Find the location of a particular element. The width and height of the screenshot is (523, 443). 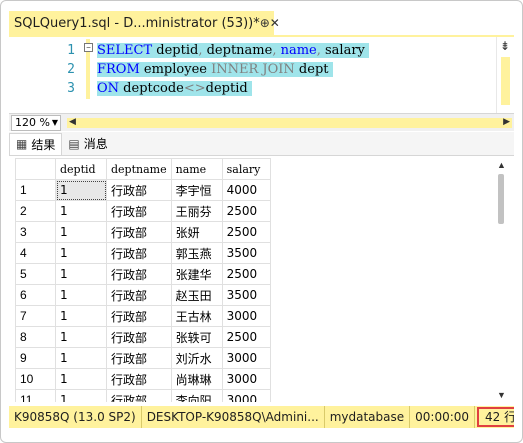

editor-vertical-scrollbar: ⇟ is located at coordinates (505, 75).